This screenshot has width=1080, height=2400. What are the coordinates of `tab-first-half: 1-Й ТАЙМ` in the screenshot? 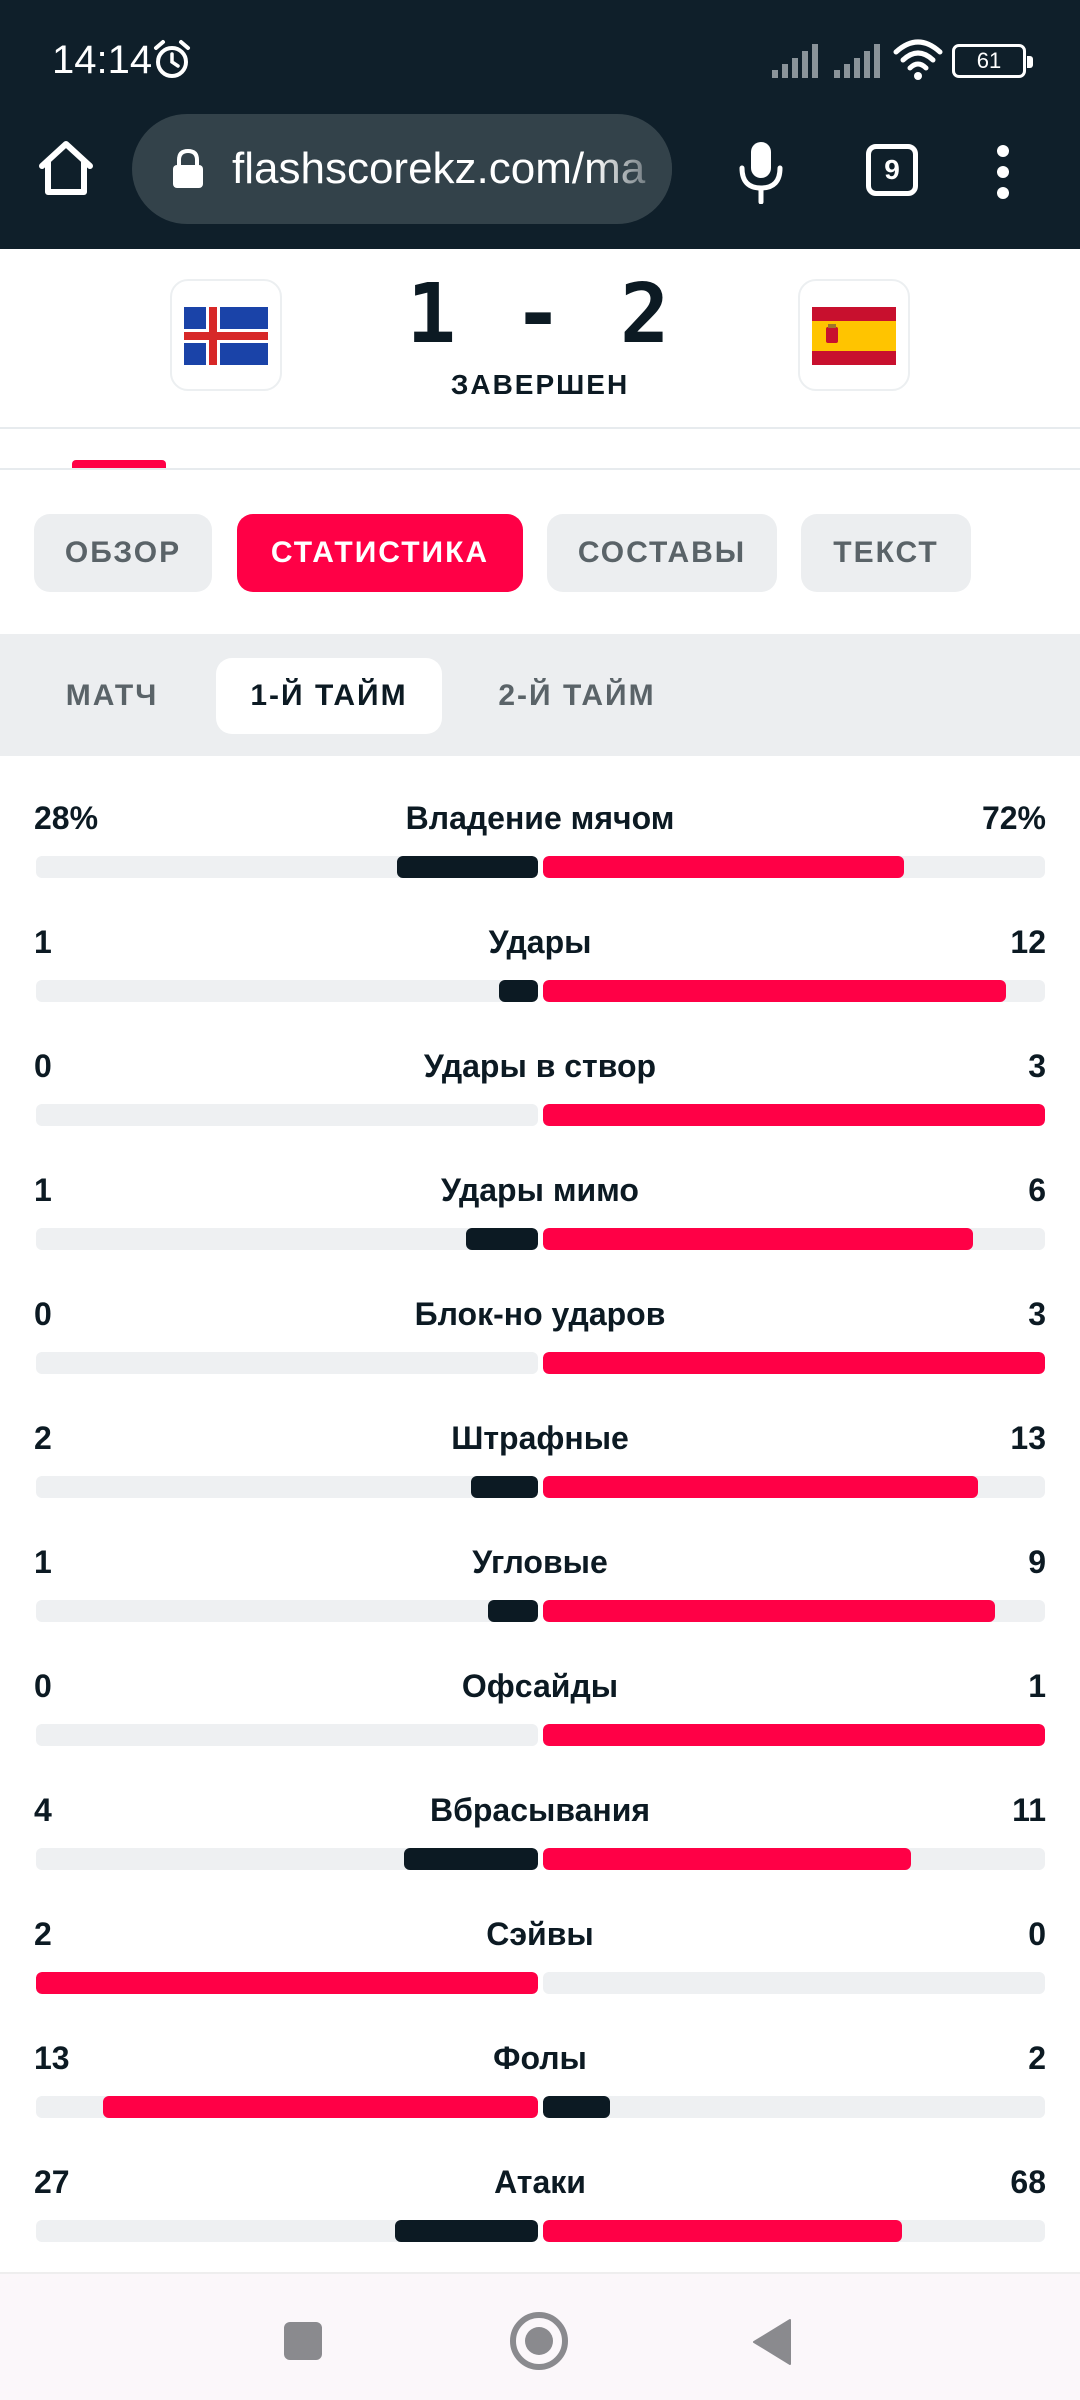 It's located at (329, 696).